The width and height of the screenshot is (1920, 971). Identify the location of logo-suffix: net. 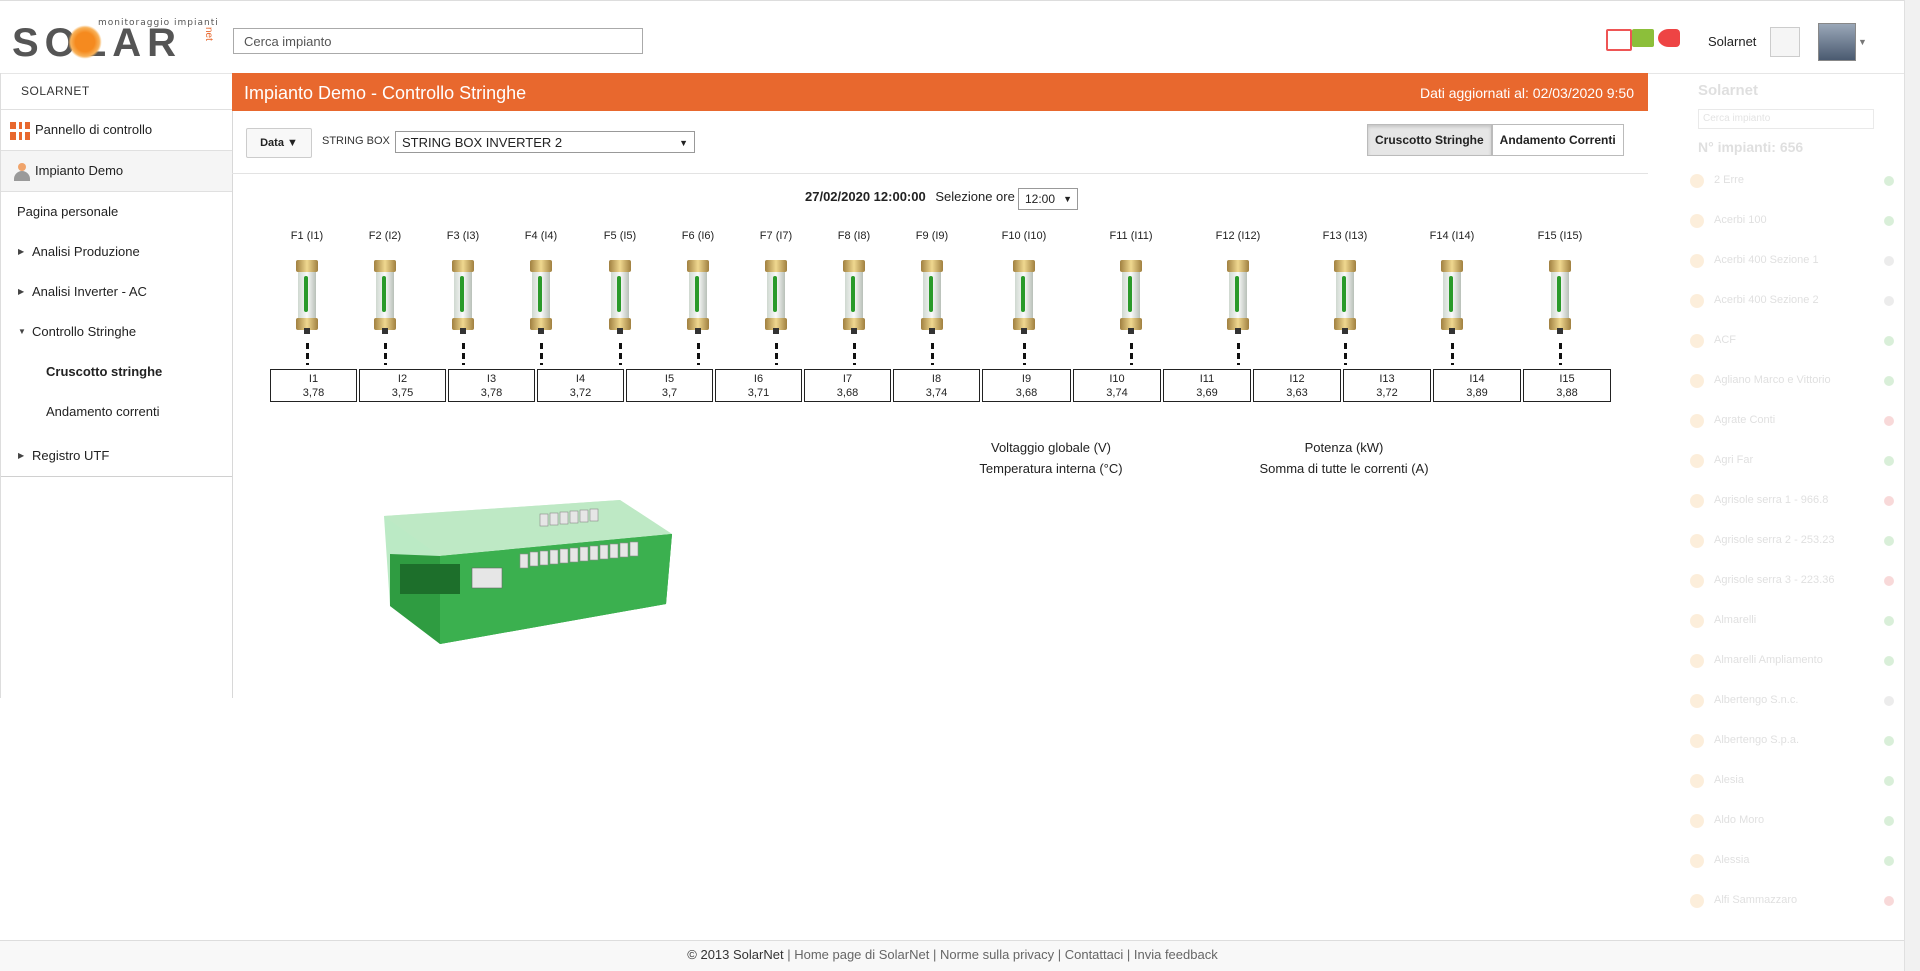
(208, 34).